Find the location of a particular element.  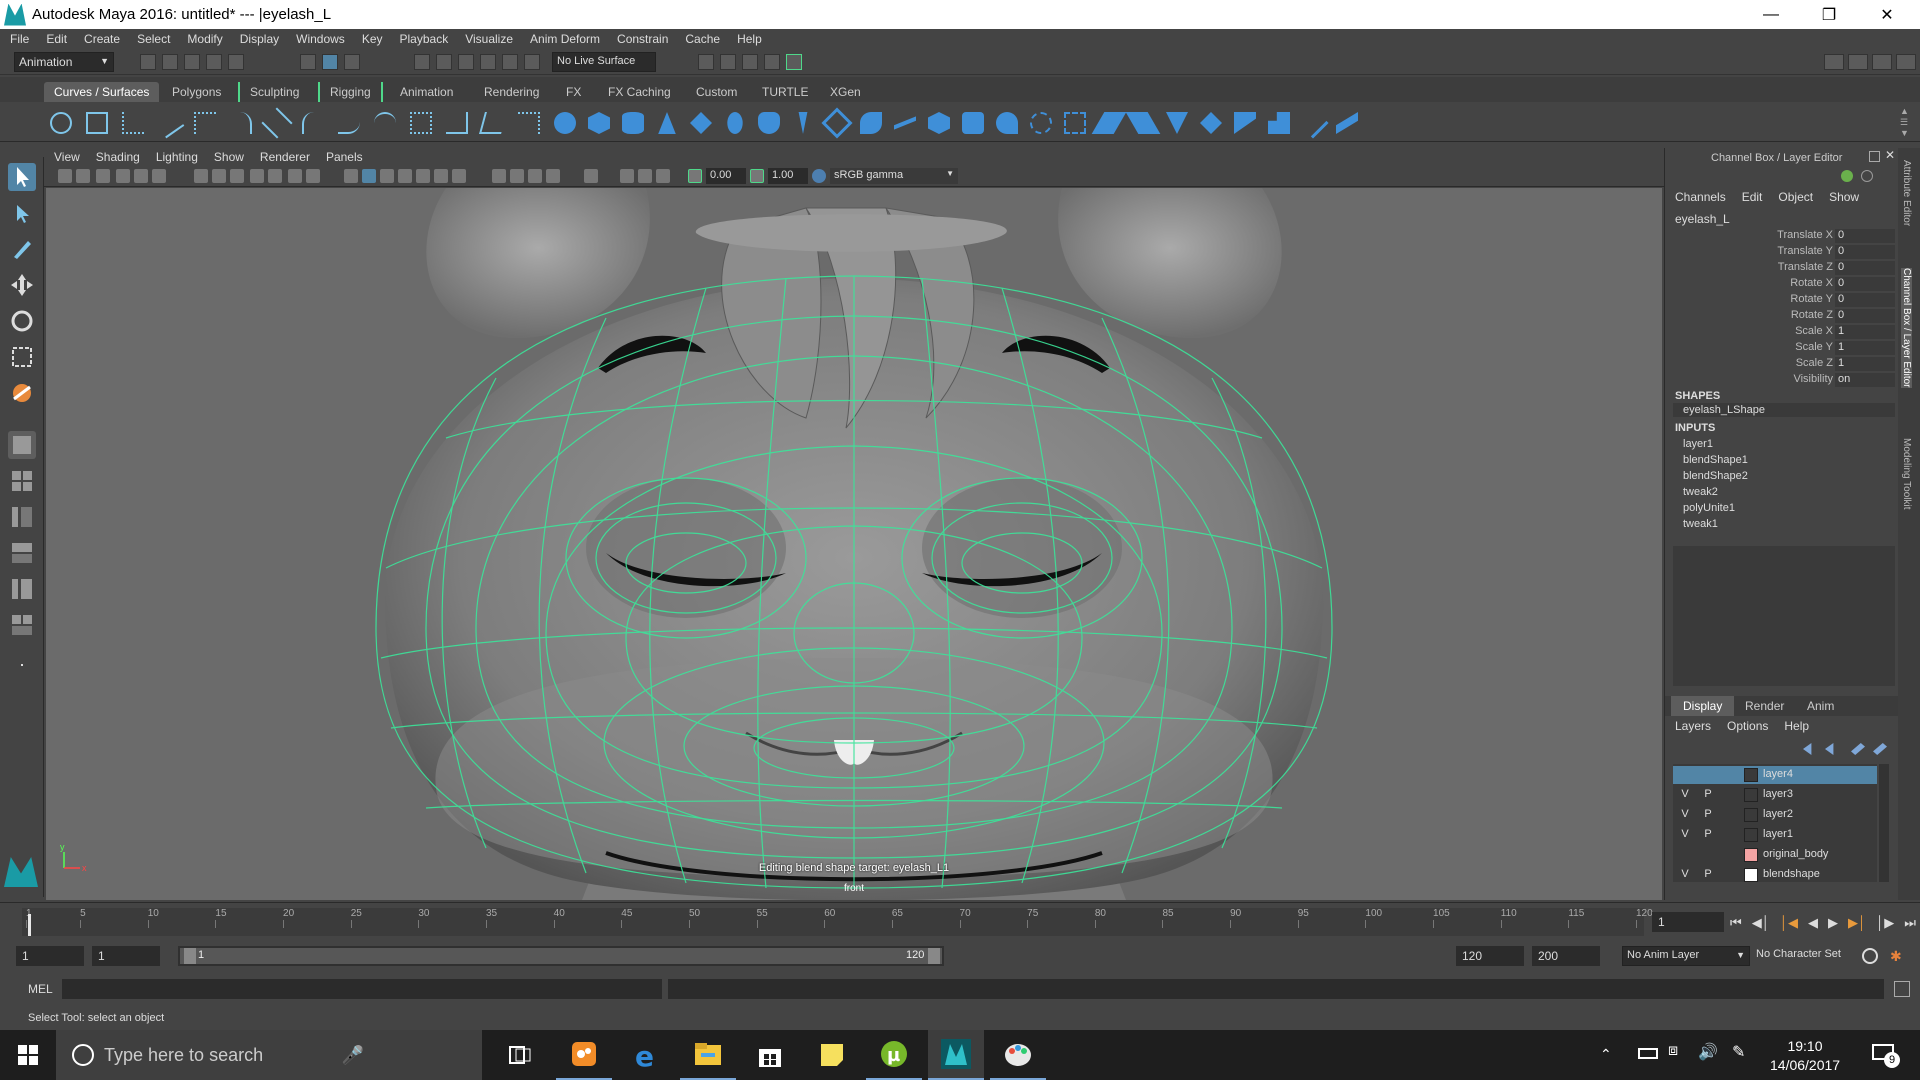

nurbs-cube-icon is located at coordinates (599, 123).